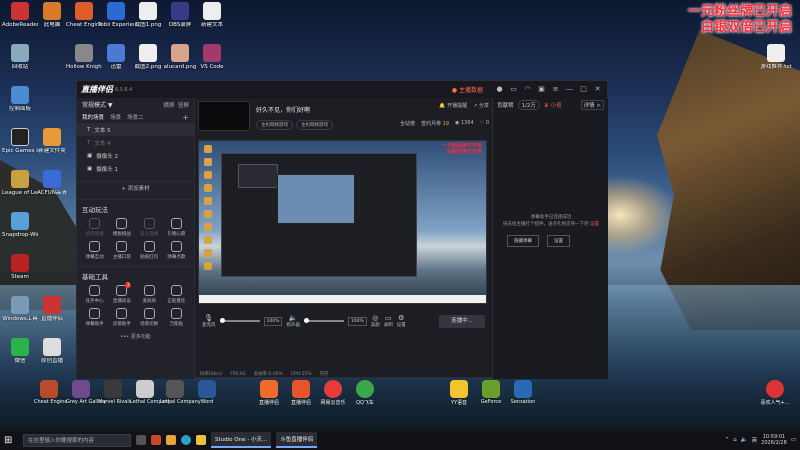 Image resolution: width=800 pixels, height=450 pixels. What do you see at coordinates (156, 440) in the screenshot?
I see `app-icon` at bounding box center [156, 440].